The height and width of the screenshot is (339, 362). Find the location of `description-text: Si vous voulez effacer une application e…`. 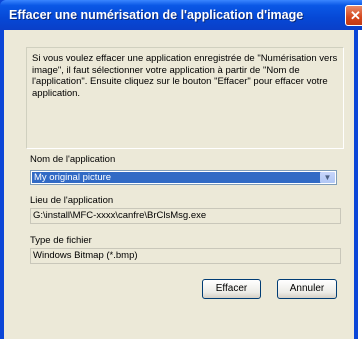

description-text: Si vous voulez effacer une application e… is located at coordinates (185, 76).